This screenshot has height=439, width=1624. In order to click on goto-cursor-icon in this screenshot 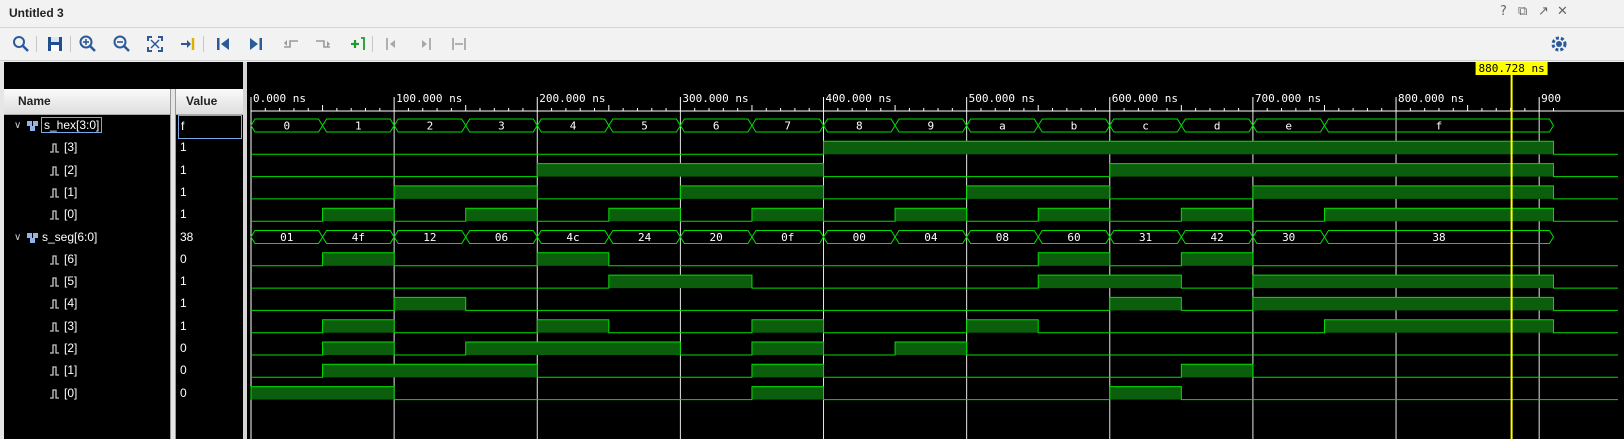, I will do `click(188, 44)`.